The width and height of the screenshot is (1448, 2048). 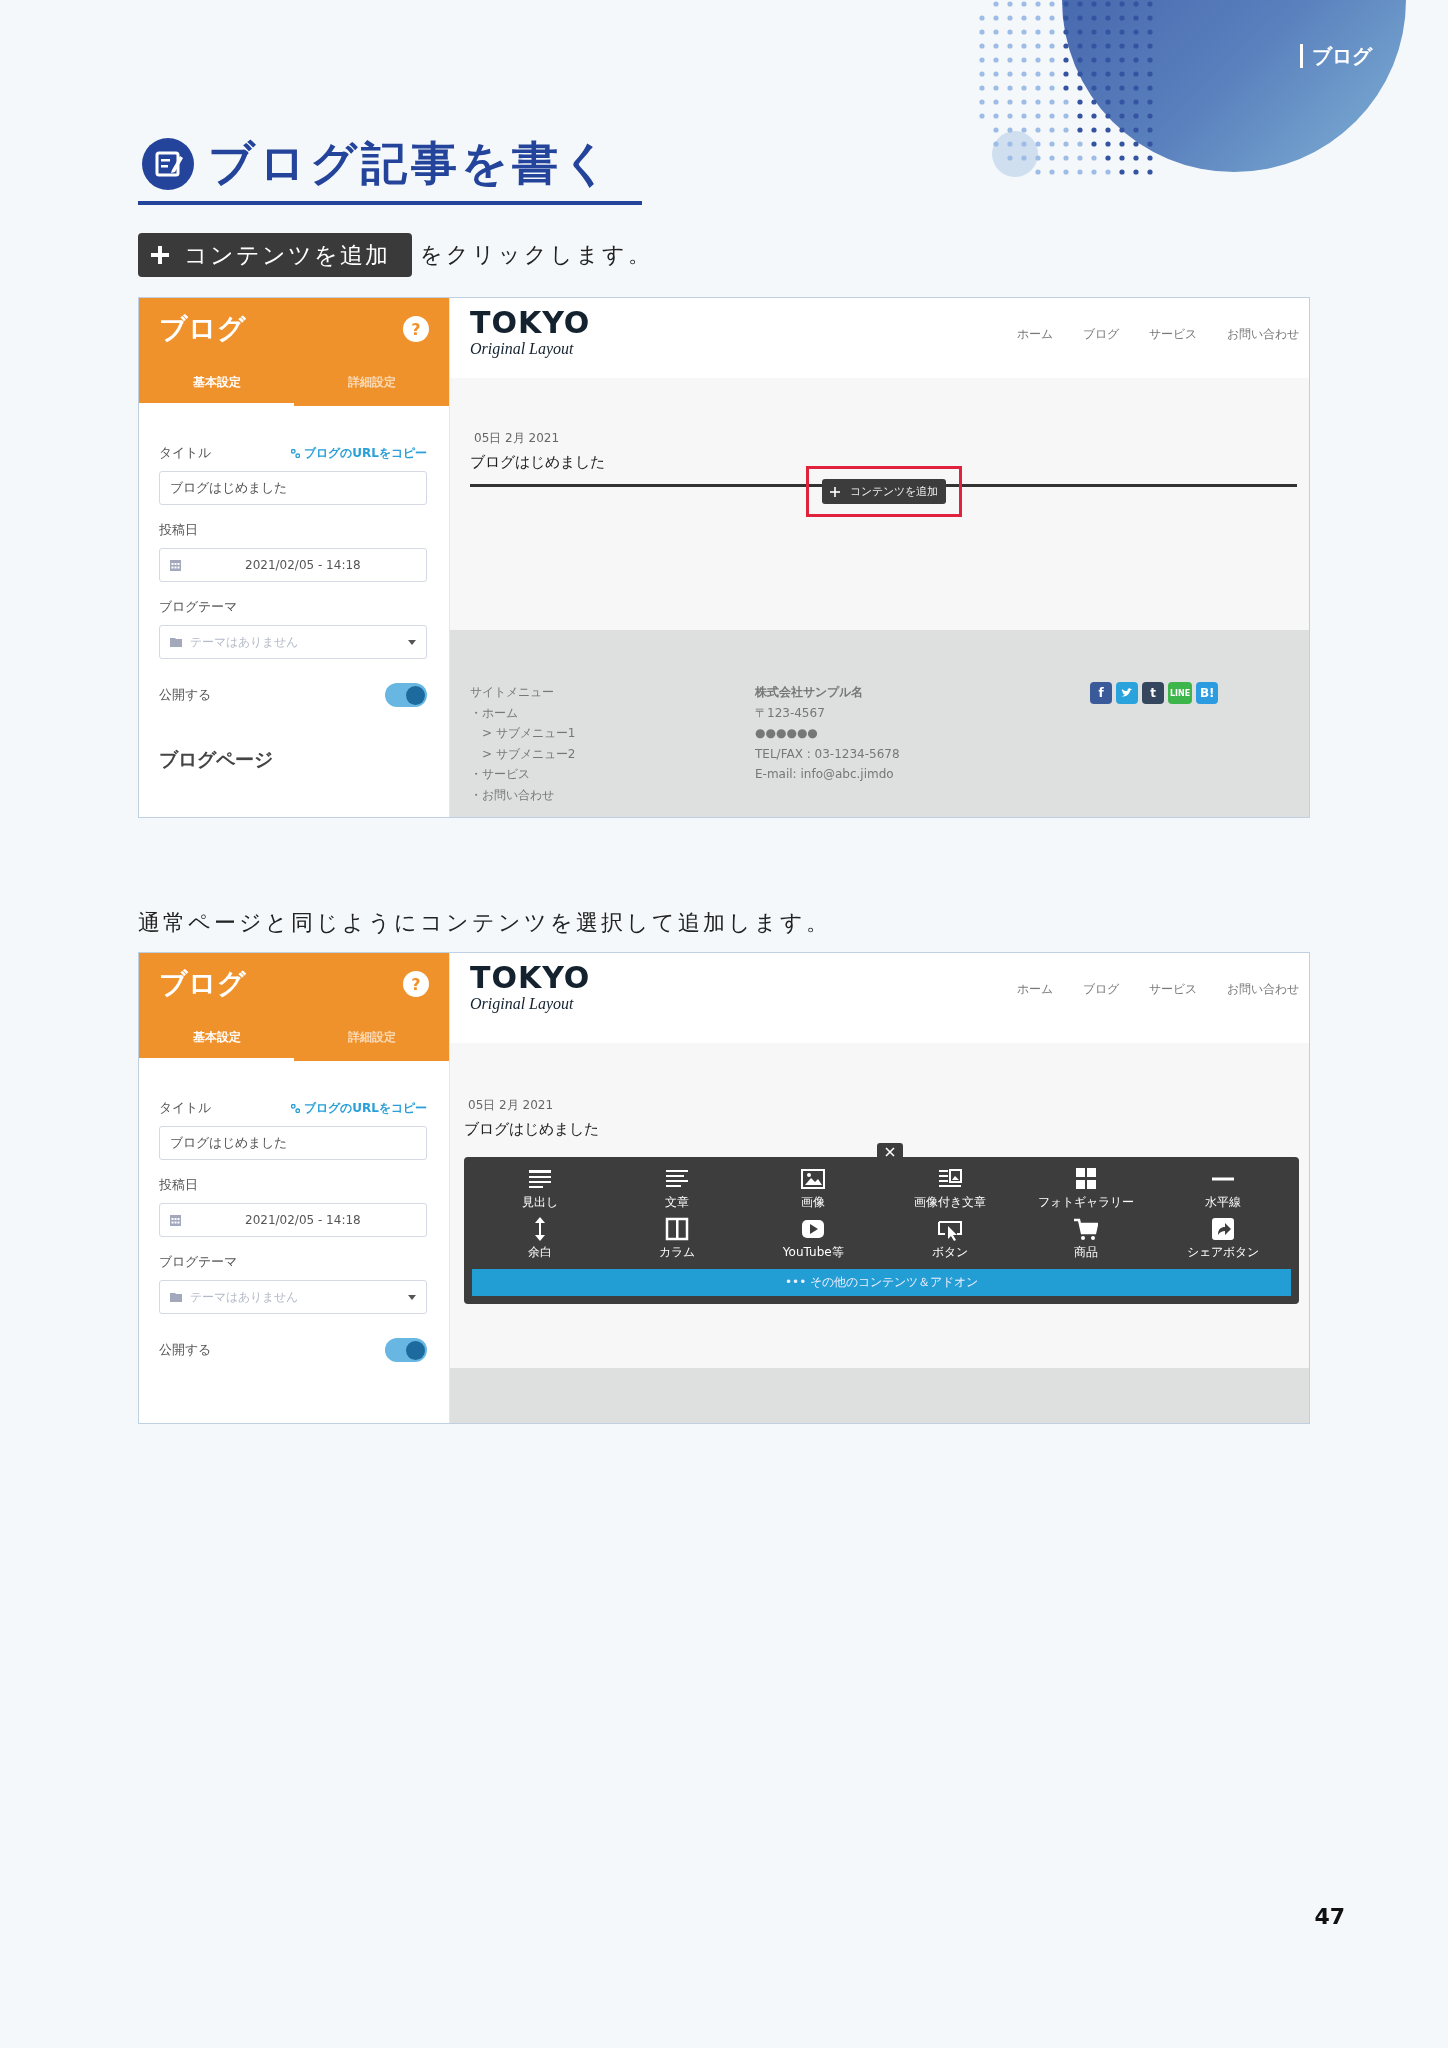 What do you see at coordinates (612, 733) in the screenshot?
I see `footer-link: > サブメニュー1` at bounding box center [612, 733].